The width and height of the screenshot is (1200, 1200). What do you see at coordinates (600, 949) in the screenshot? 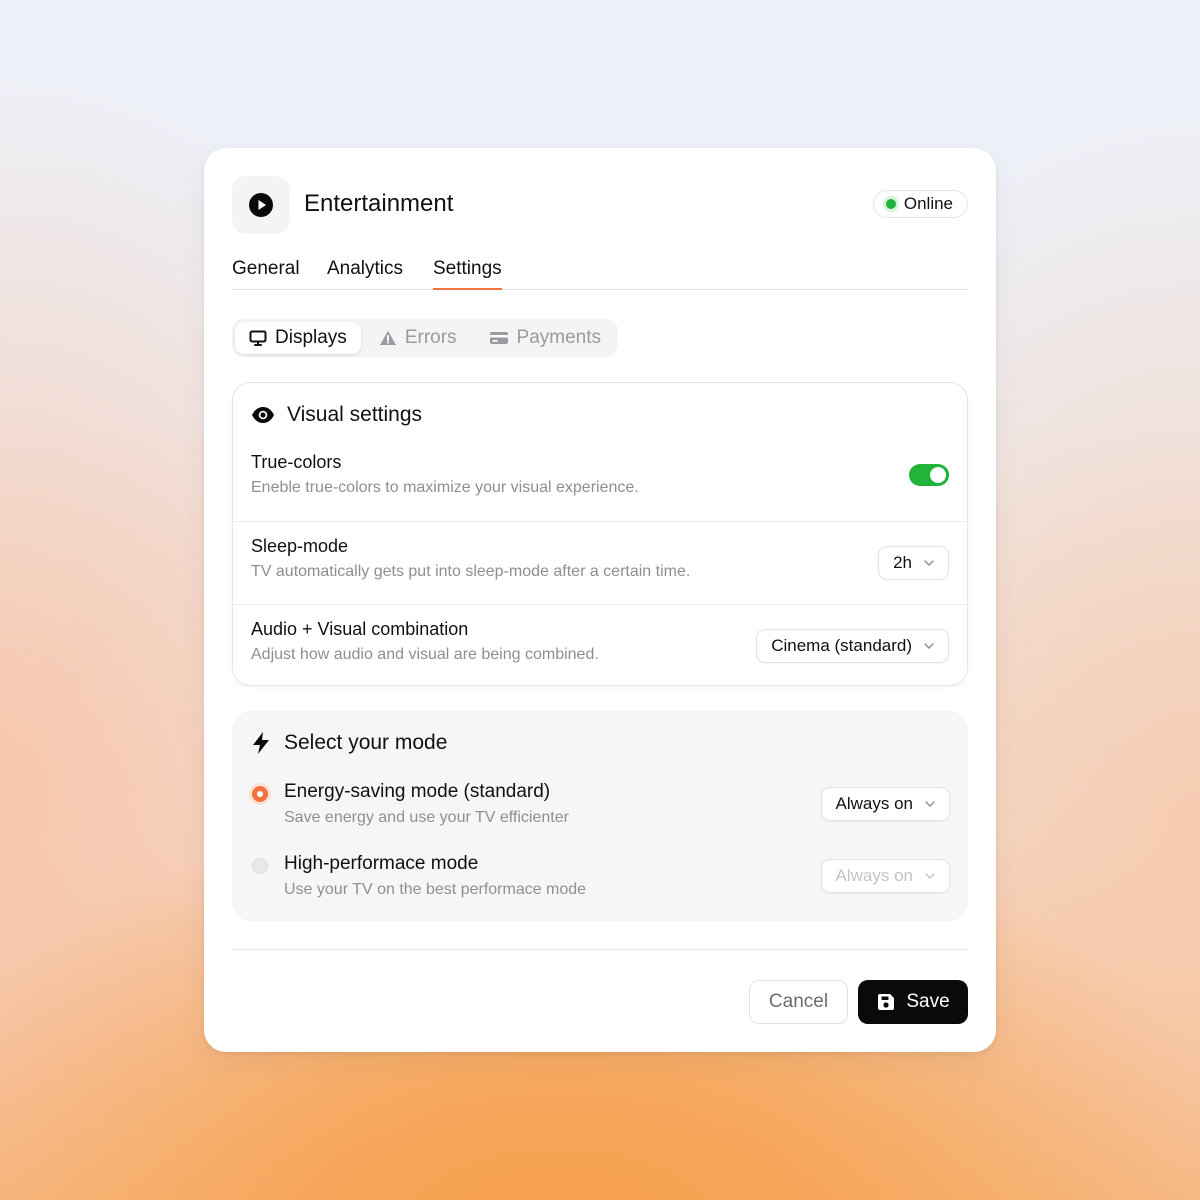
I see `footer-divider` at bounding box center [600, 949].